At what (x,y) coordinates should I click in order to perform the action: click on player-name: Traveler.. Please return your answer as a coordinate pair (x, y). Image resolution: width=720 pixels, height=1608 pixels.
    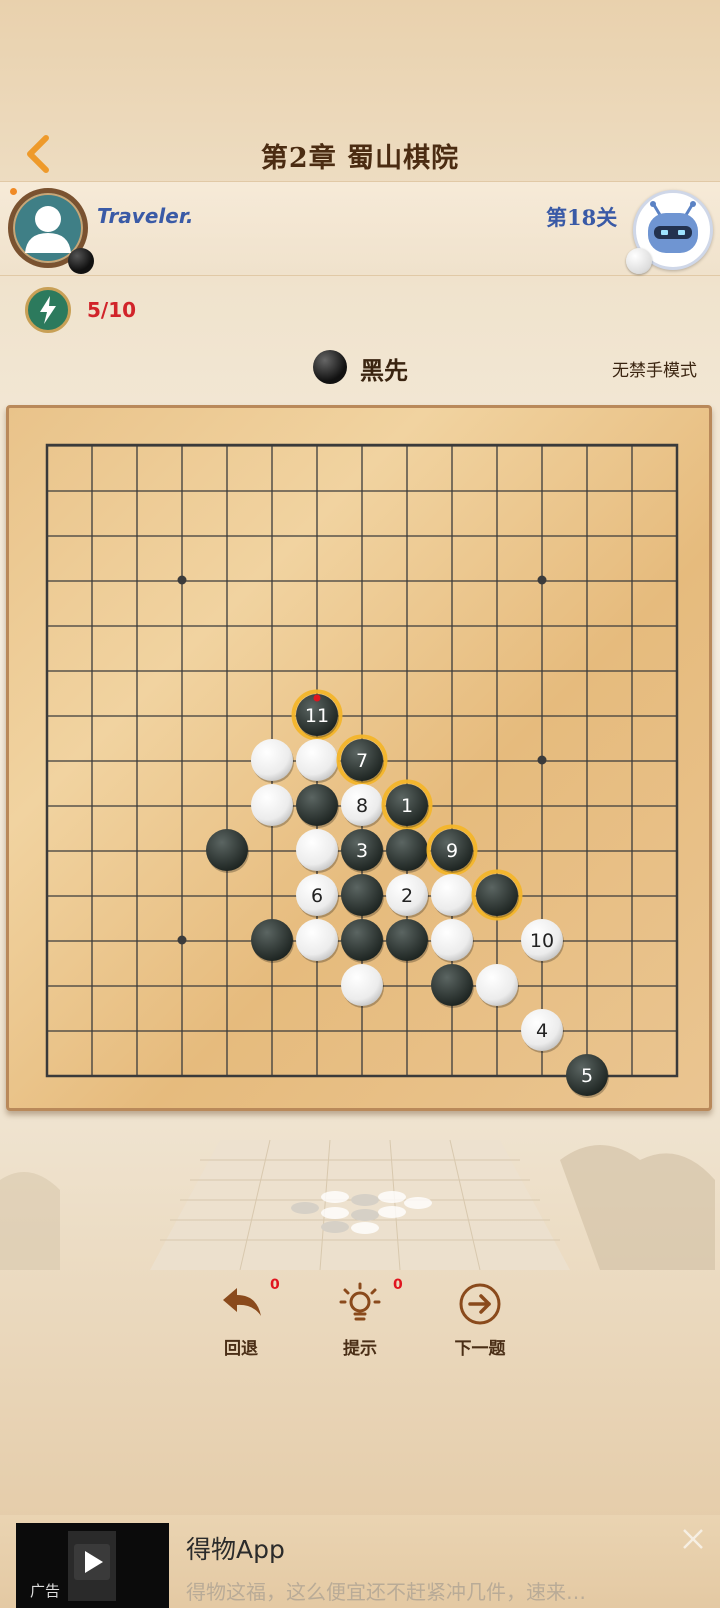
    Looking at the image, I should click on (145, 216).